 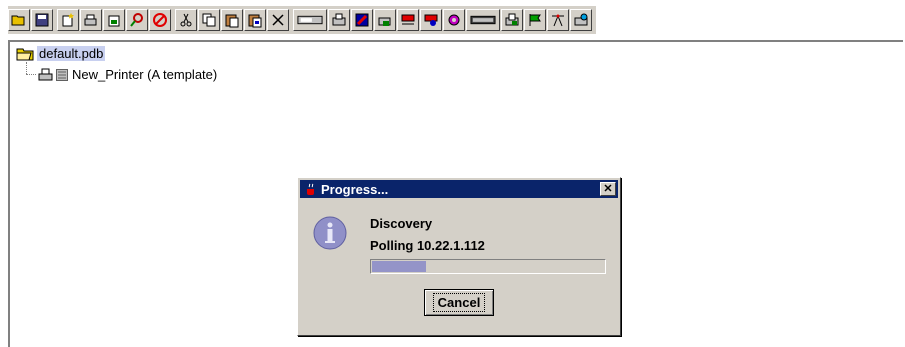 I want to click on cut-icon, so click(x=186, y=20).